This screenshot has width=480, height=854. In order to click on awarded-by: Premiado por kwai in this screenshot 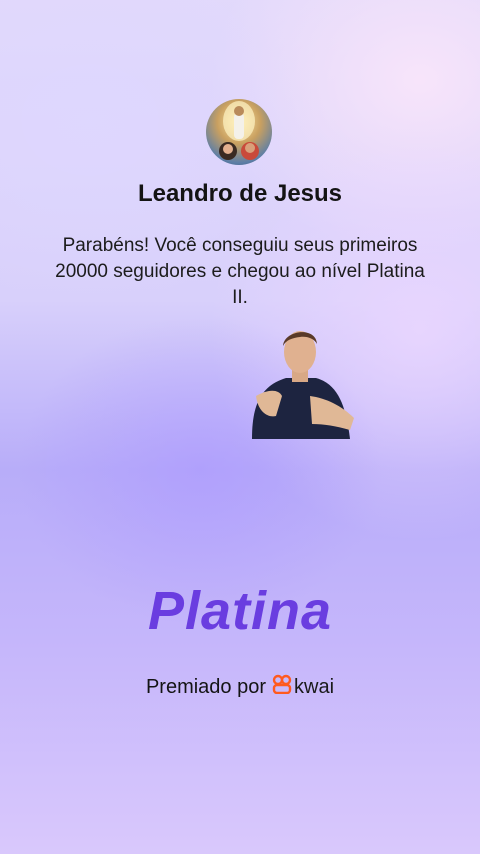, I will do `click(240, 687)`.